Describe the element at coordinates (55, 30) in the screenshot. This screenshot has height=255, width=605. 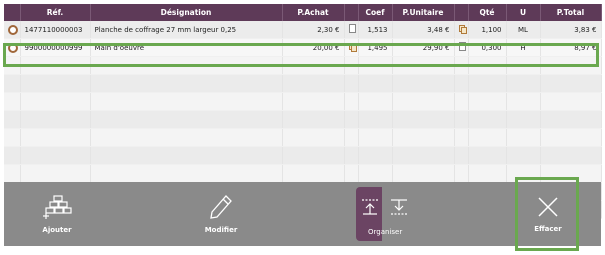
I see `ref-cell: 1477110000003` at that location.